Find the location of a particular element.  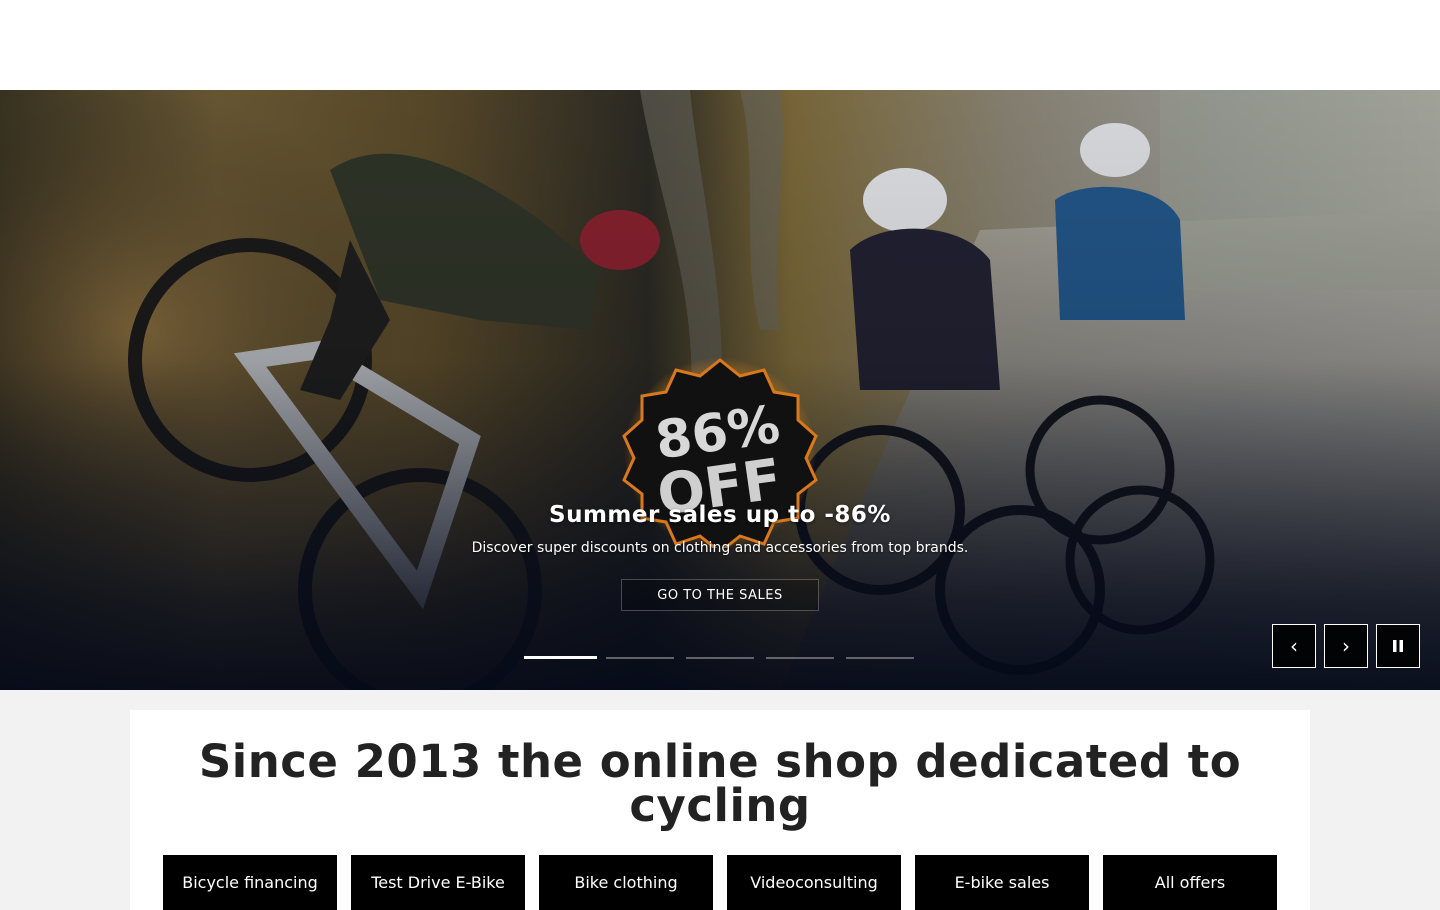

previous-slide-button: ‹ is located at coordinates (1294, 646).